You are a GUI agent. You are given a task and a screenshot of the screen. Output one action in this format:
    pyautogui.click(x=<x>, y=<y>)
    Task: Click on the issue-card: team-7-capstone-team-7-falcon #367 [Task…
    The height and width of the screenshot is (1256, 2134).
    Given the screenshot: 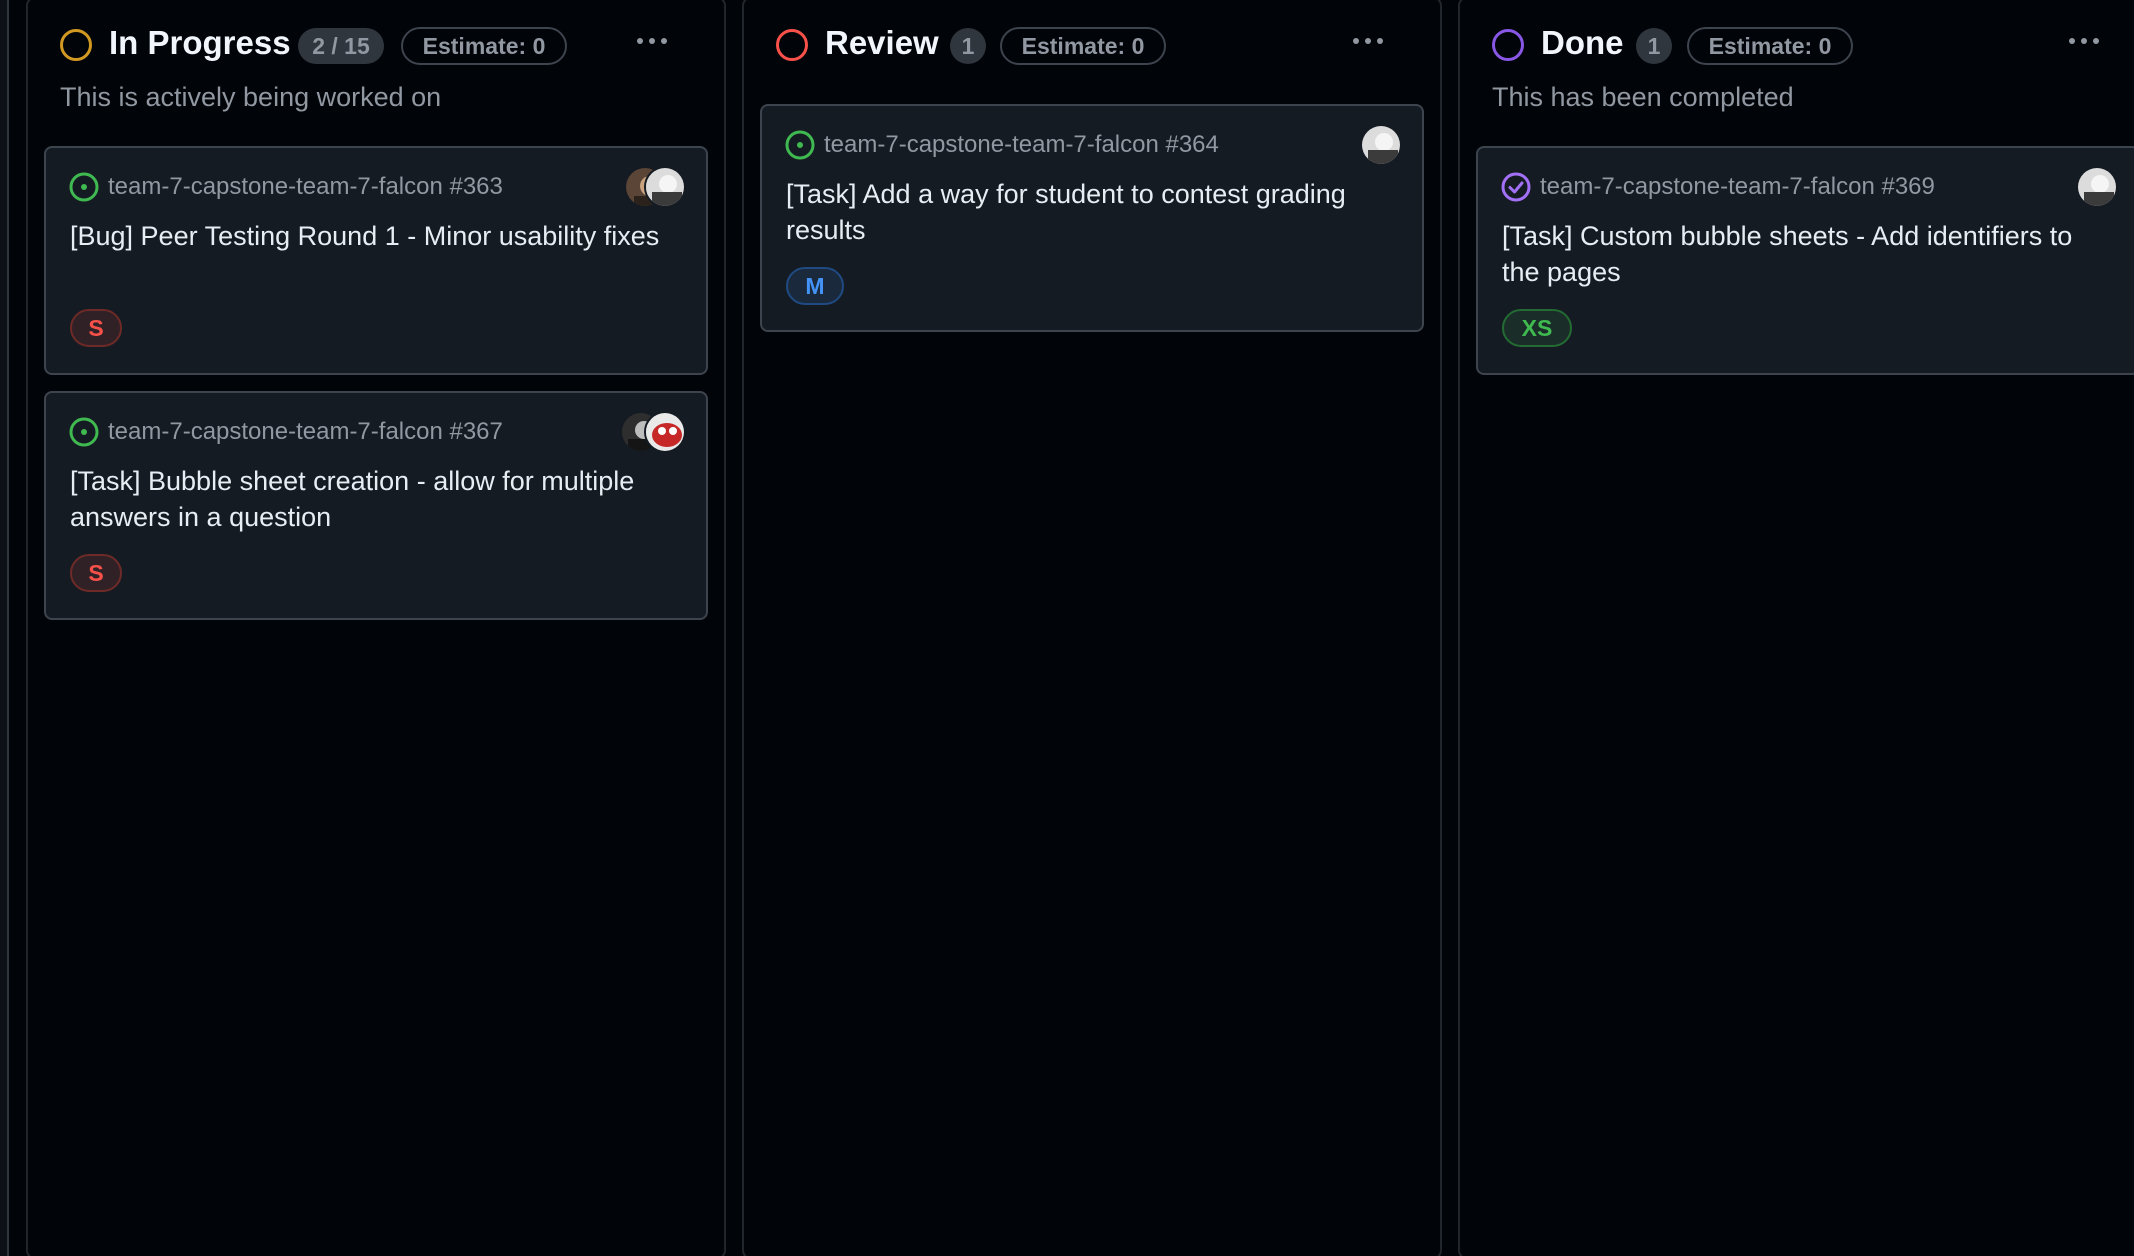 What is the action you would take?
    pyautogui.click(x=376, y=505)
    